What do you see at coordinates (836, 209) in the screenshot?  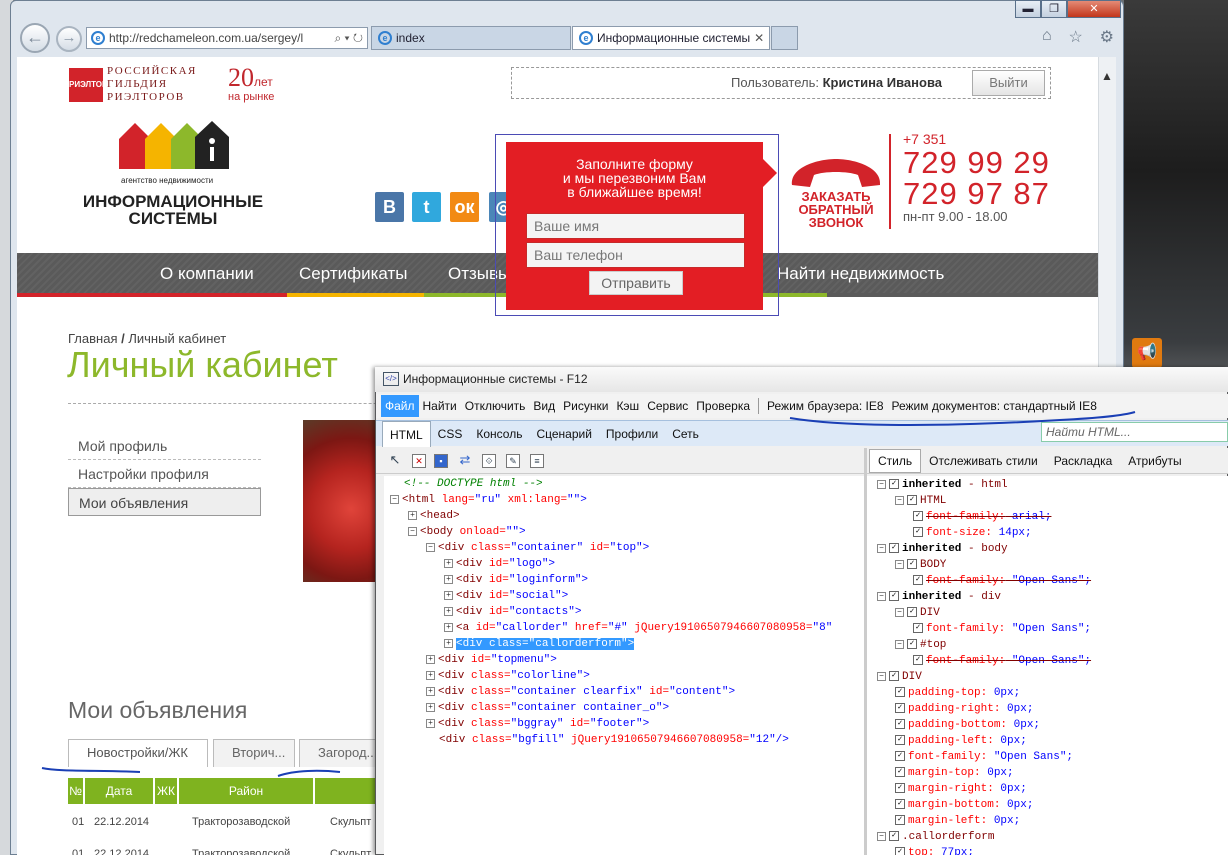 I see `callback-link: ЗАКАЗАТЬ ОБРАТНЫЙ ЗВОНОК` at bounding box center [836, 209].